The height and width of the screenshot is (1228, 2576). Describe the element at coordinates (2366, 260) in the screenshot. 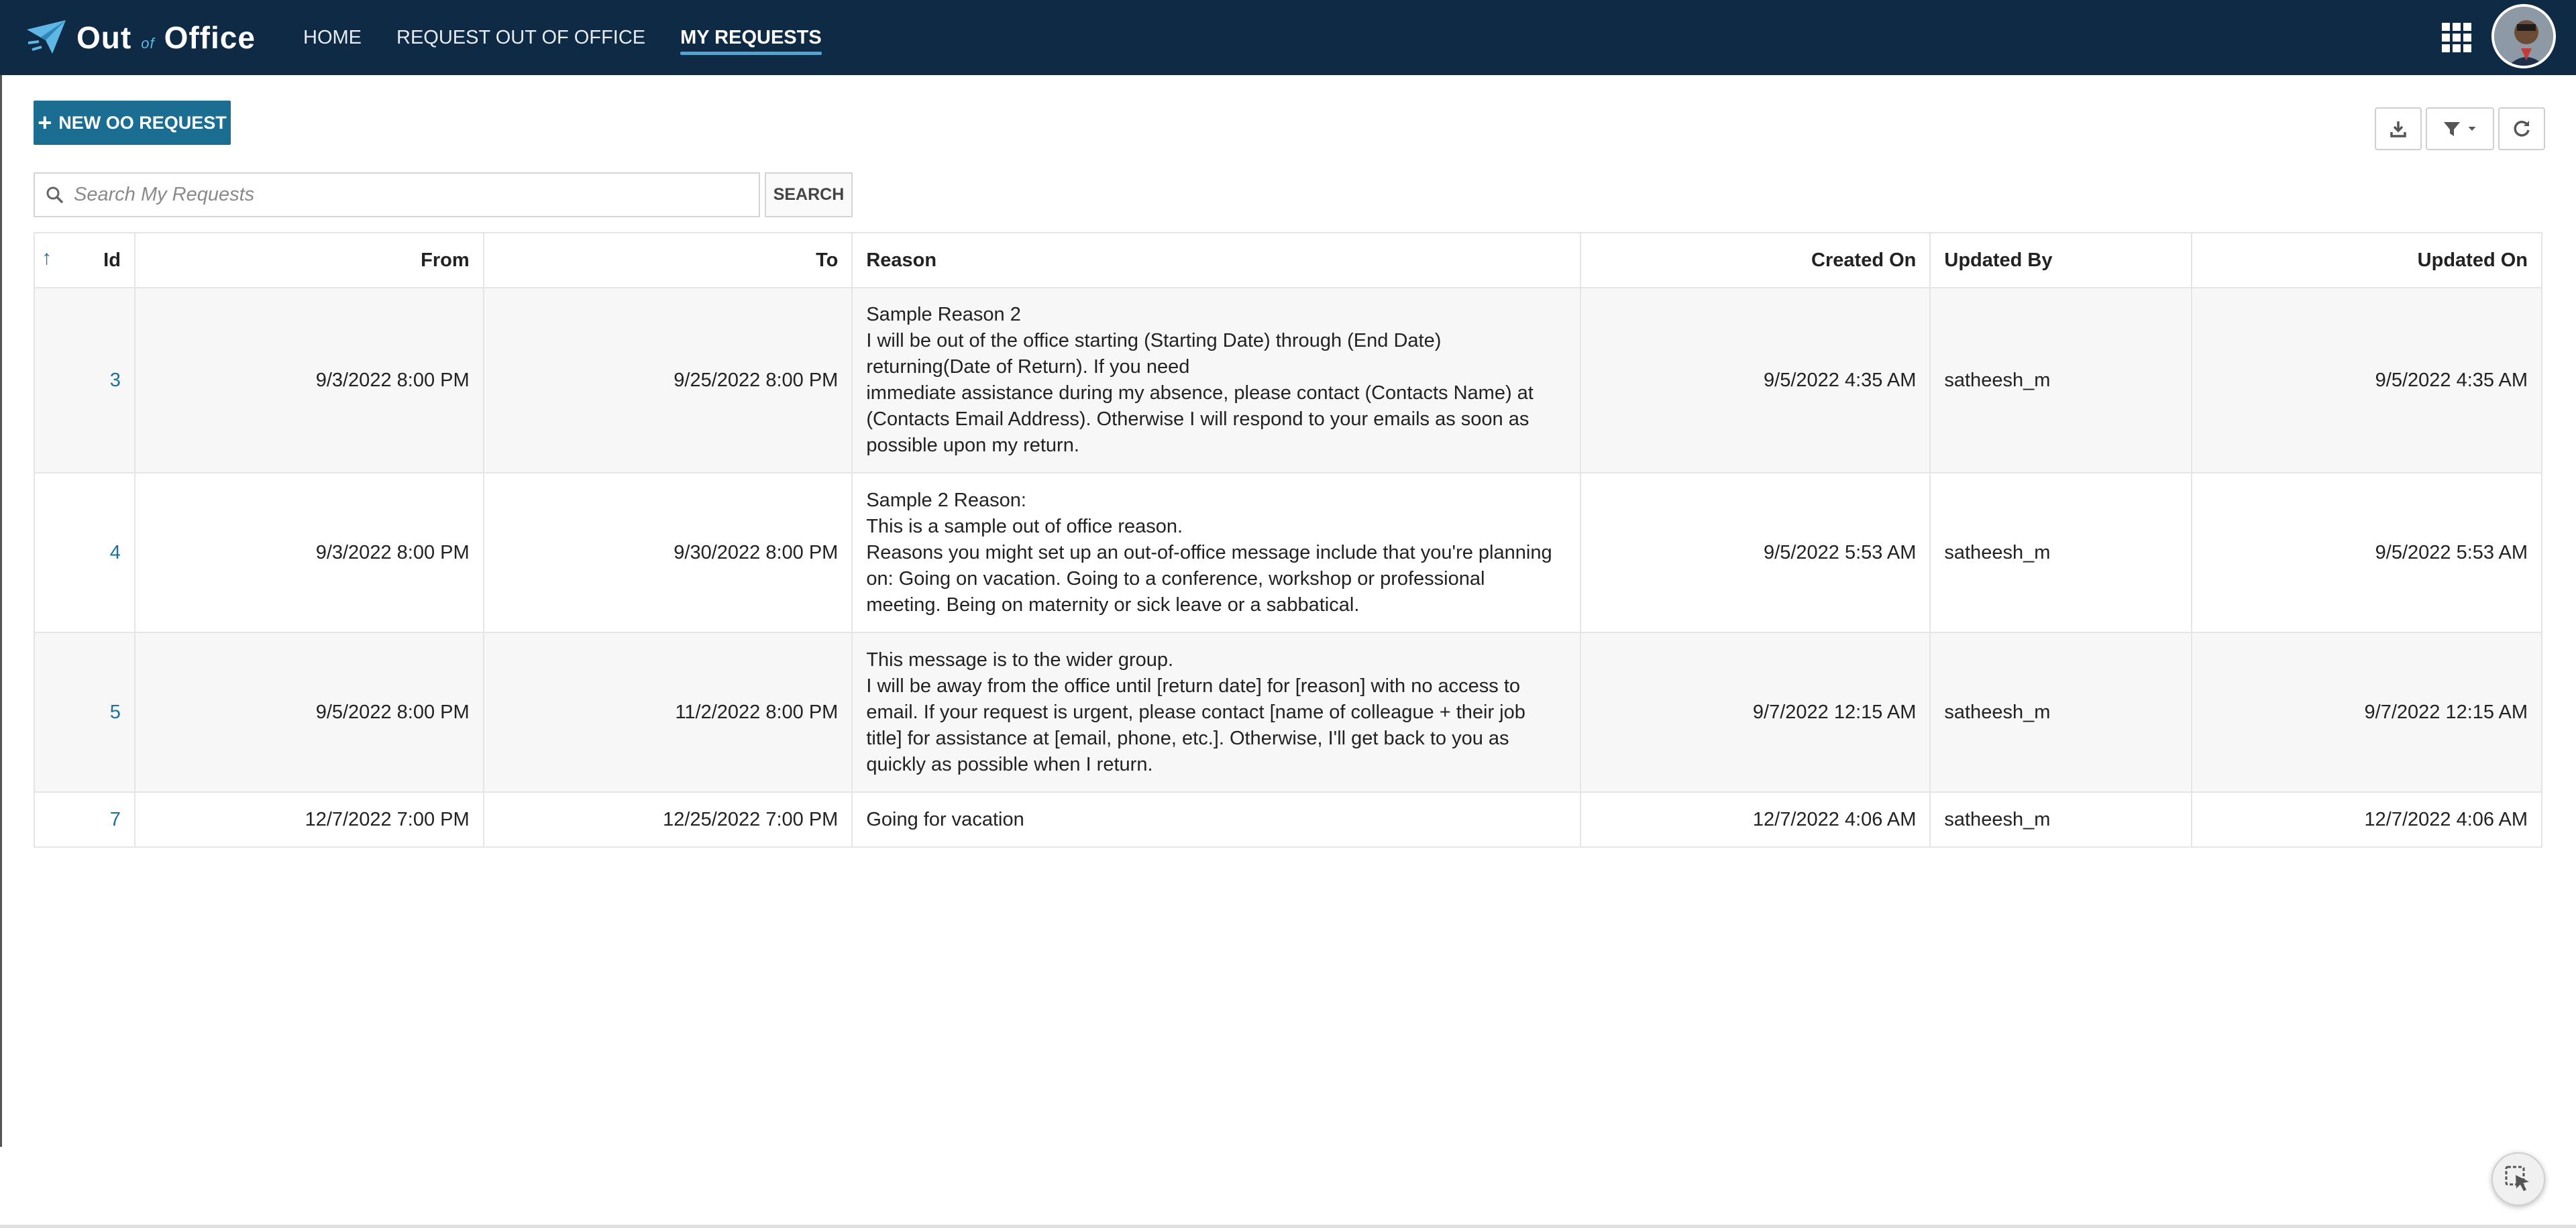

I see `column-header-updated-on: Updated On` at that location.